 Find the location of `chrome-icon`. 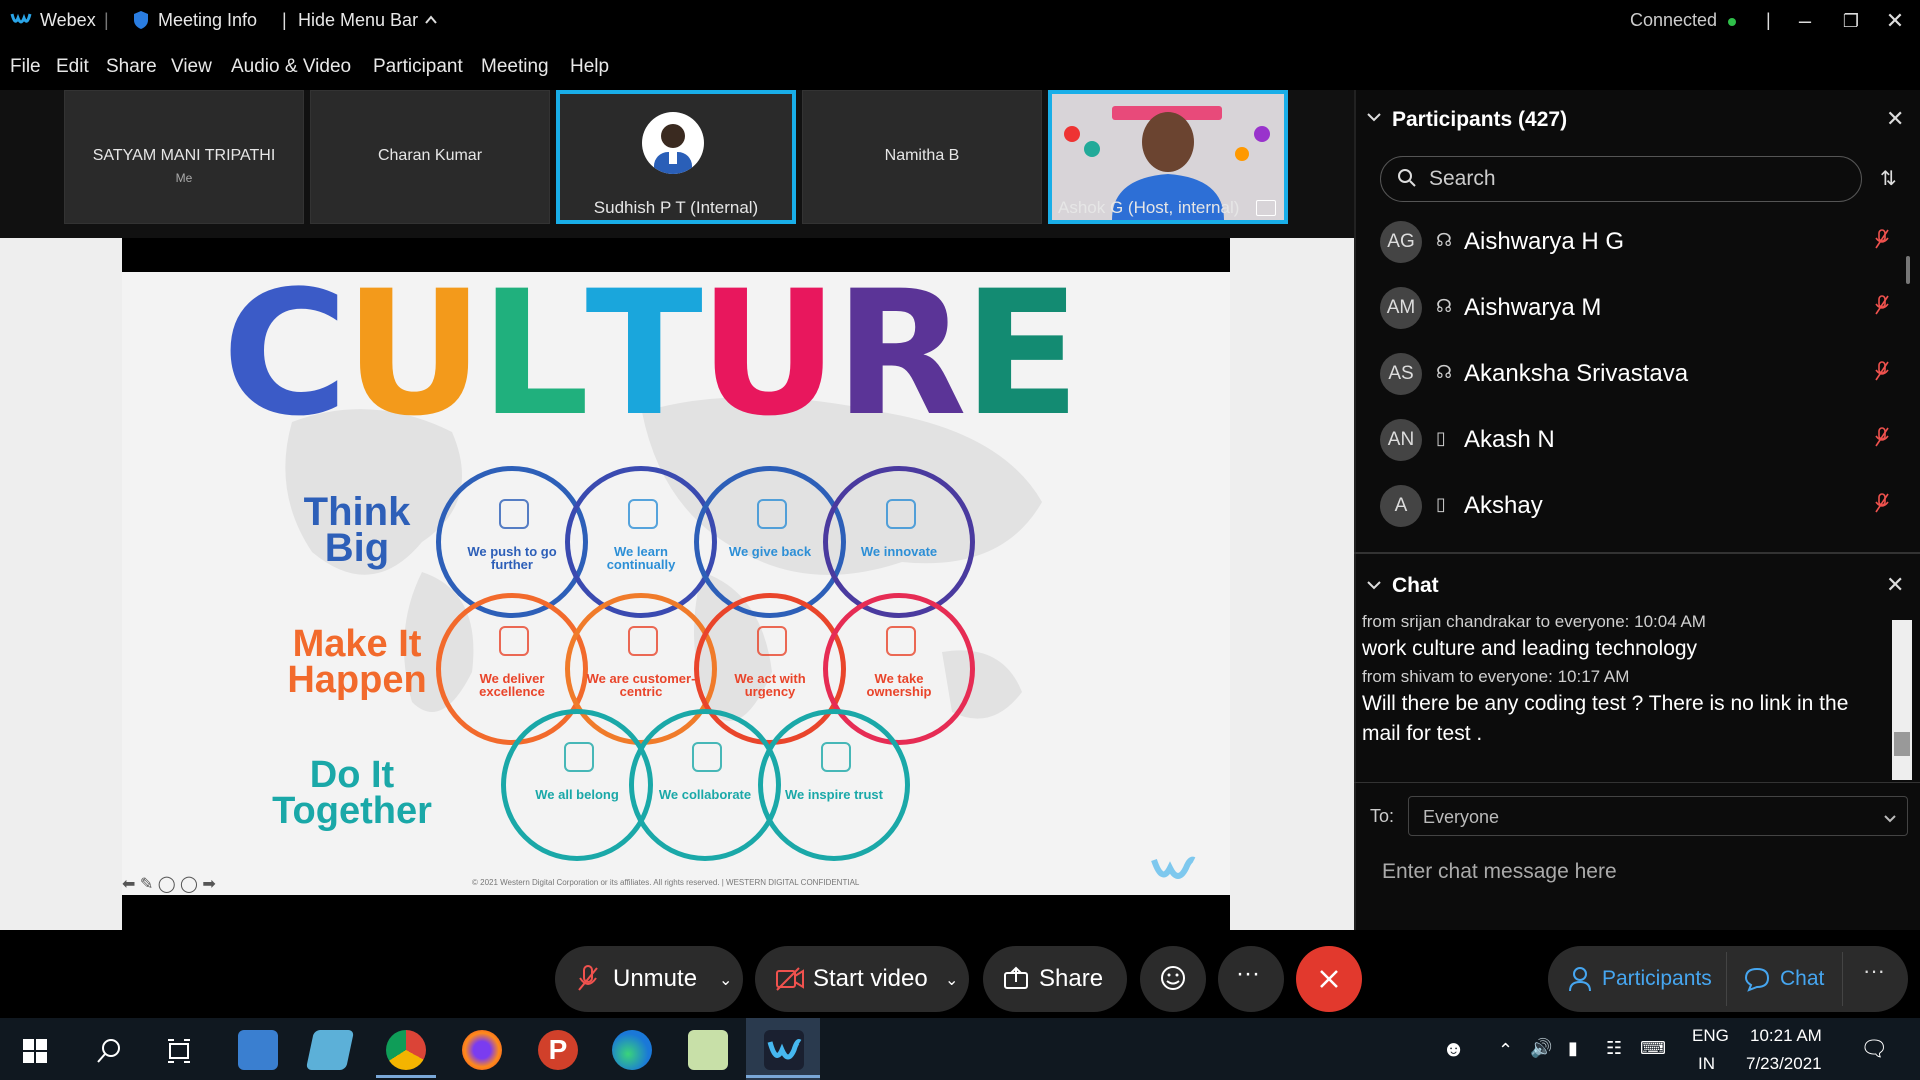

chrome-icon is located at coordinates (406, 1050).